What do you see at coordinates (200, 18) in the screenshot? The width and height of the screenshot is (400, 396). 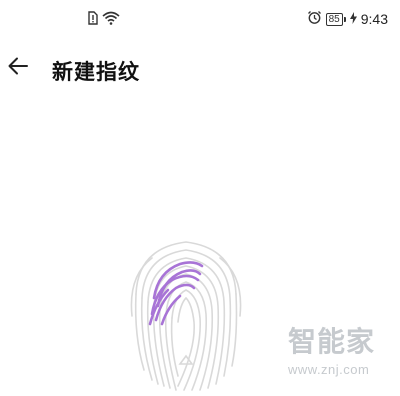 I see `status-bar: 85 9:43` at bounding box center [200, 18].